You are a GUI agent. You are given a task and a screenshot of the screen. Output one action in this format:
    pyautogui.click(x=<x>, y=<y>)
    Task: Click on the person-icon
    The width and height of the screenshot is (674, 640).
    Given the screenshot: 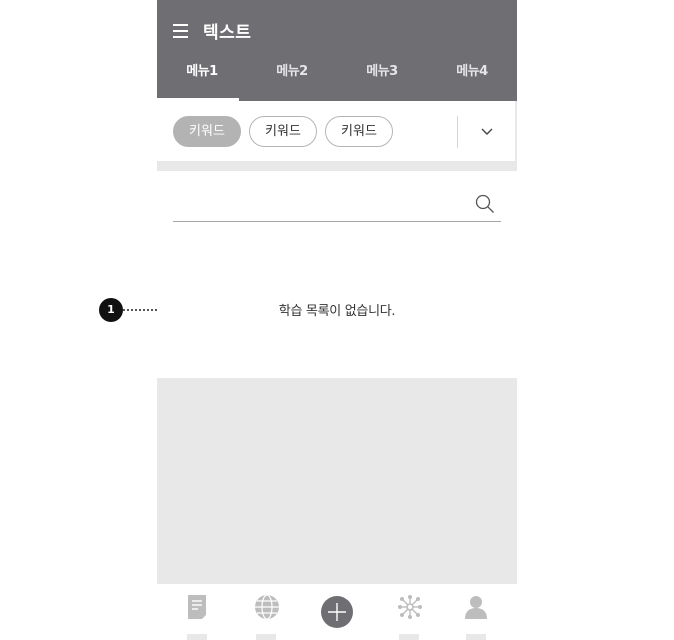 What is the action you would take?
    pyautogui.click(x=476, y=607)
    